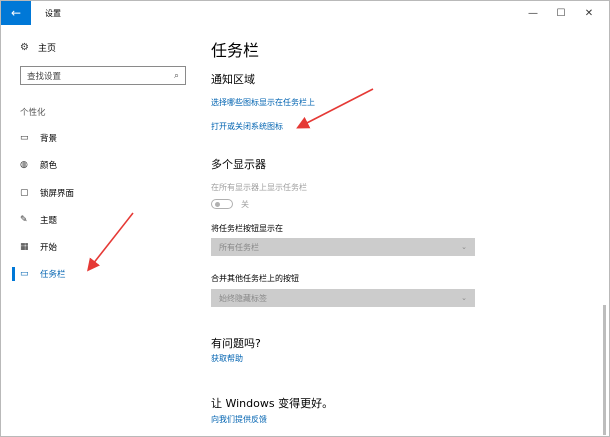  What do you see at coordinates (227, 358) in the screenshot?
I see `get-help-link: 获取帮助` at bounding box center [227, 358].